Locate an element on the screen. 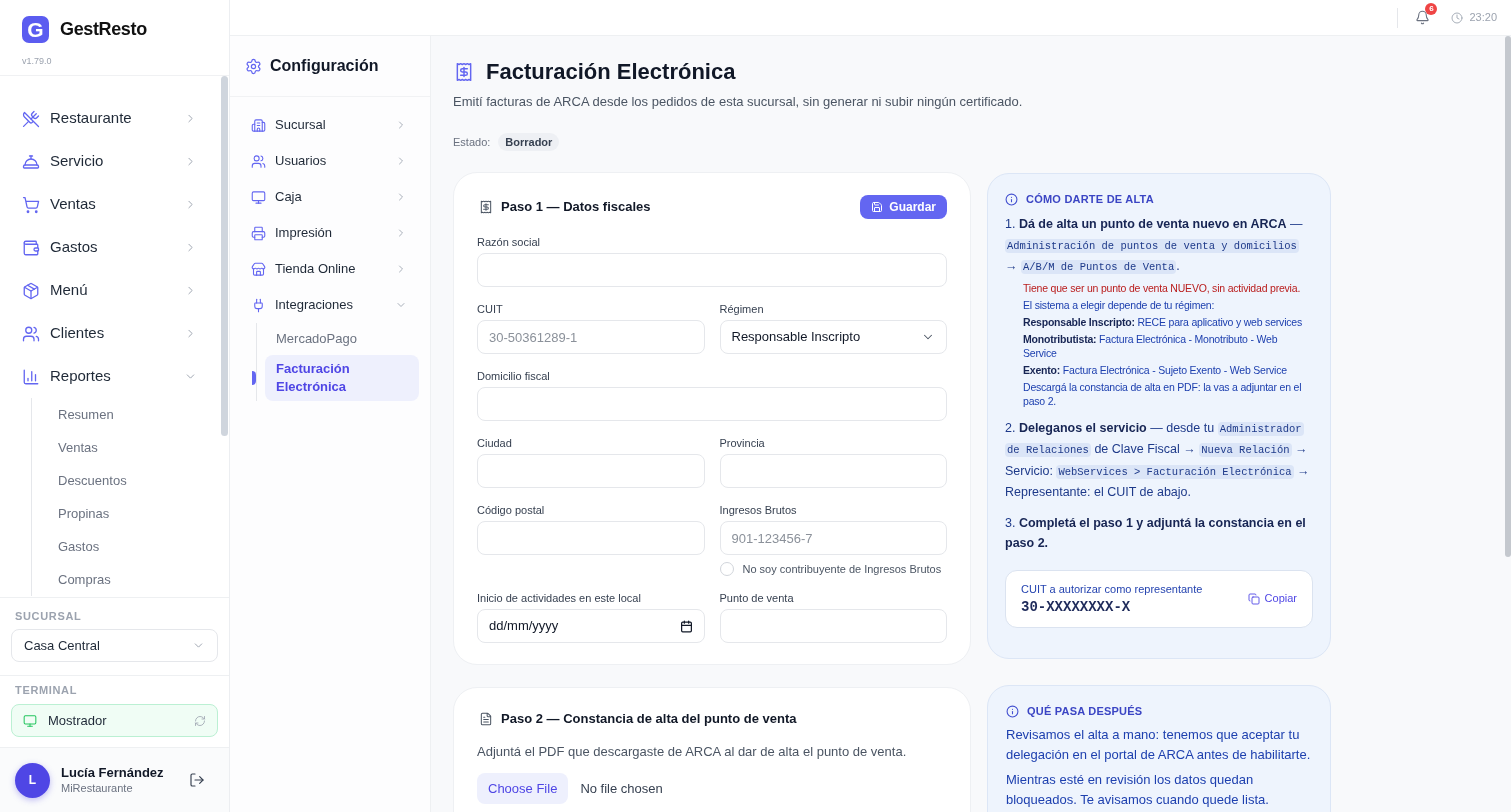 The image size is (1511, 812). field-label: Código postal is located at coordinates (511, 510).